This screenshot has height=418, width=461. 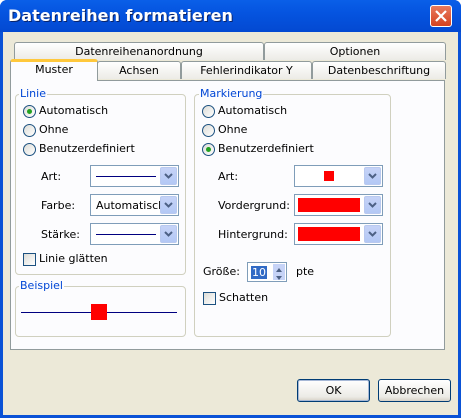 I want to click on linie-farbe-combo: Automatisch, so click(x=134, y=205).